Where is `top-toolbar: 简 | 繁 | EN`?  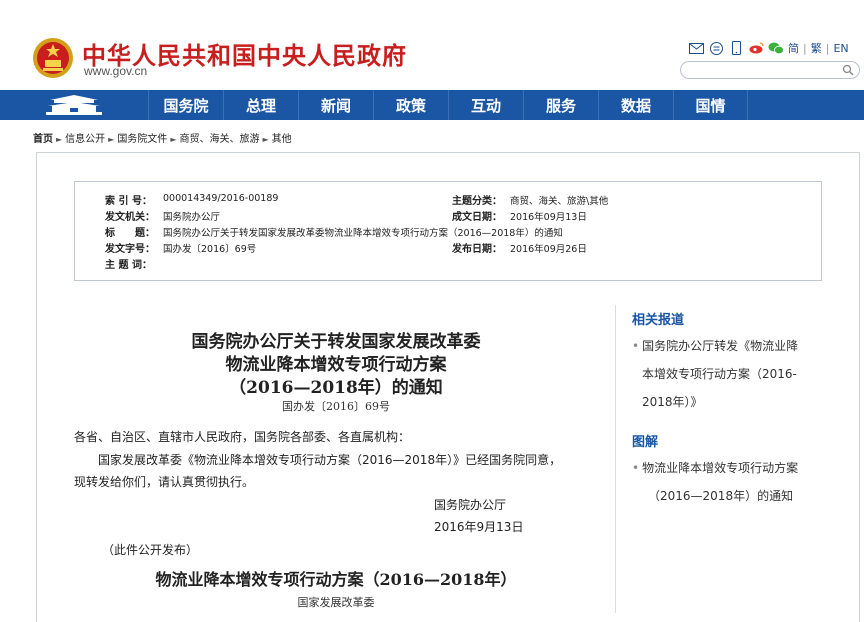
top-toolbar: 简 | 繁 | EN is located at coordinates (768, 48).